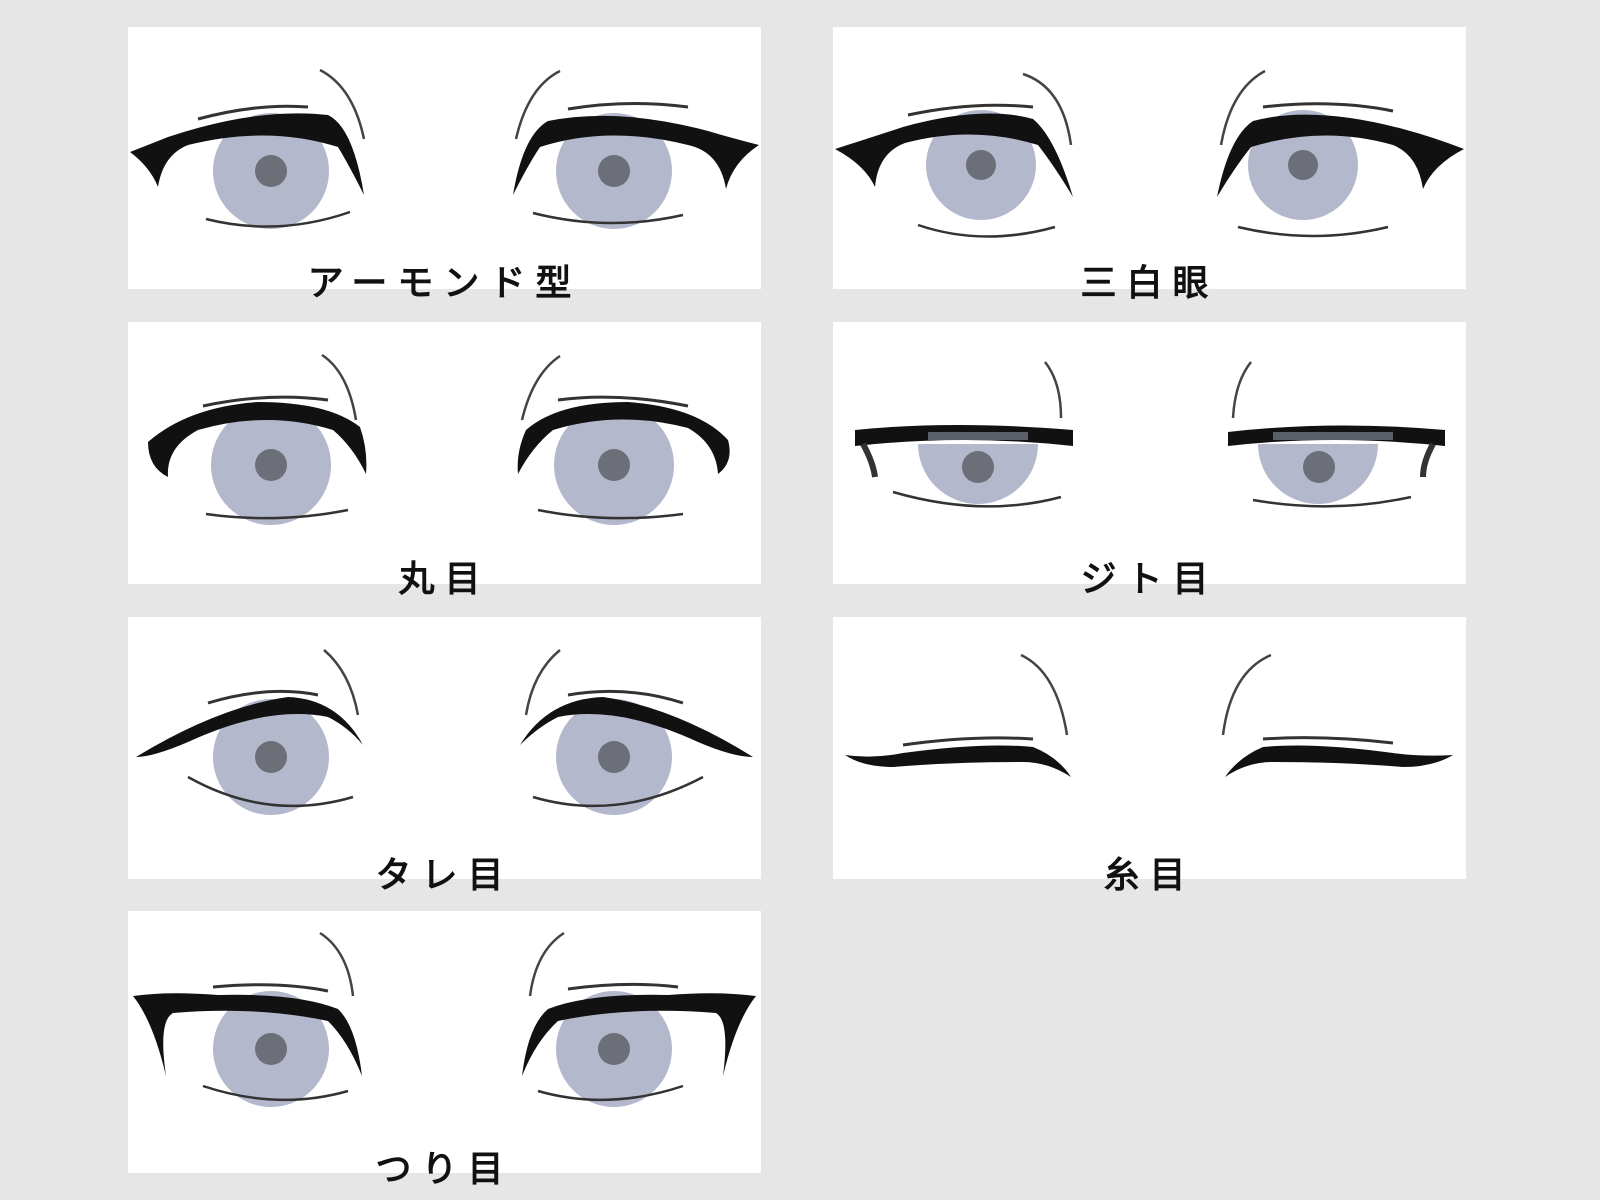 The width and height of the screenshot is (1600, 1200). I want to click on eye-panel-tare, so click(444, 748).